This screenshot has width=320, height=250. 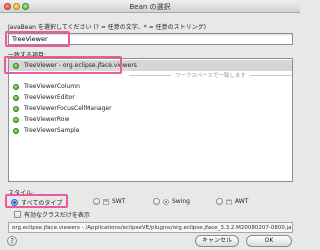 I want to click on title-bar: Bean の選択, so click(x=150, y=6).